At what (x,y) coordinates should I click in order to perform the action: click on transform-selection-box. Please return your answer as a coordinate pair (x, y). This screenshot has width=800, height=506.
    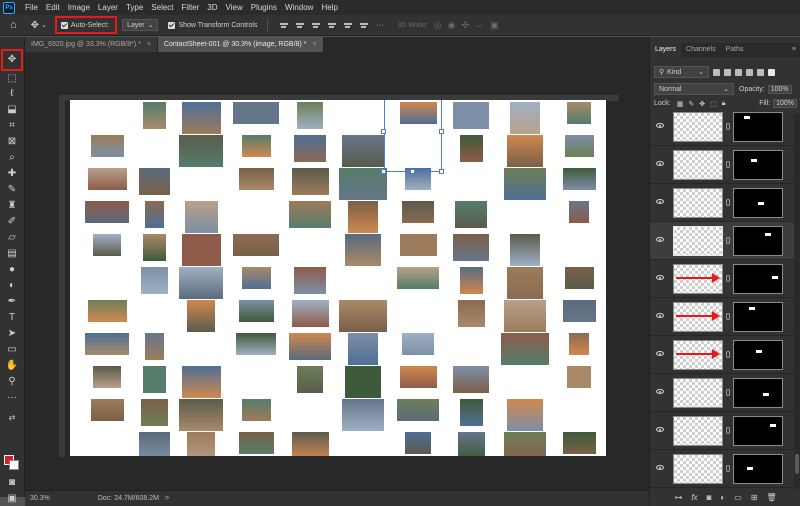
    Looking at the image, I should click on (413, 136).